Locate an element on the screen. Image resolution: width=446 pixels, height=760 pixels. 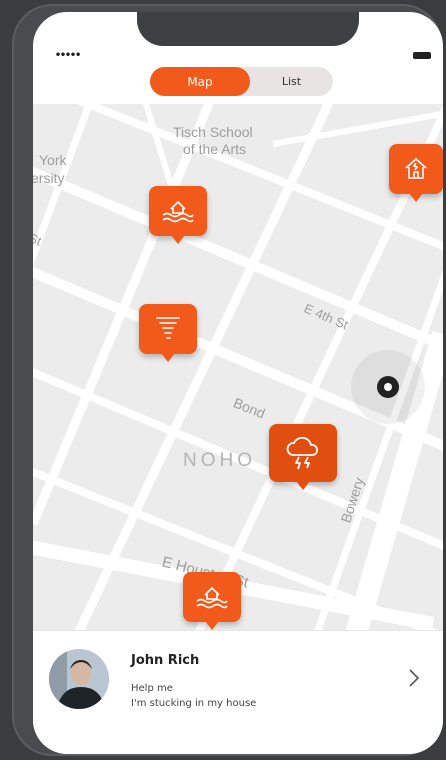
tornado-icon is located at coordinates (168, 328).